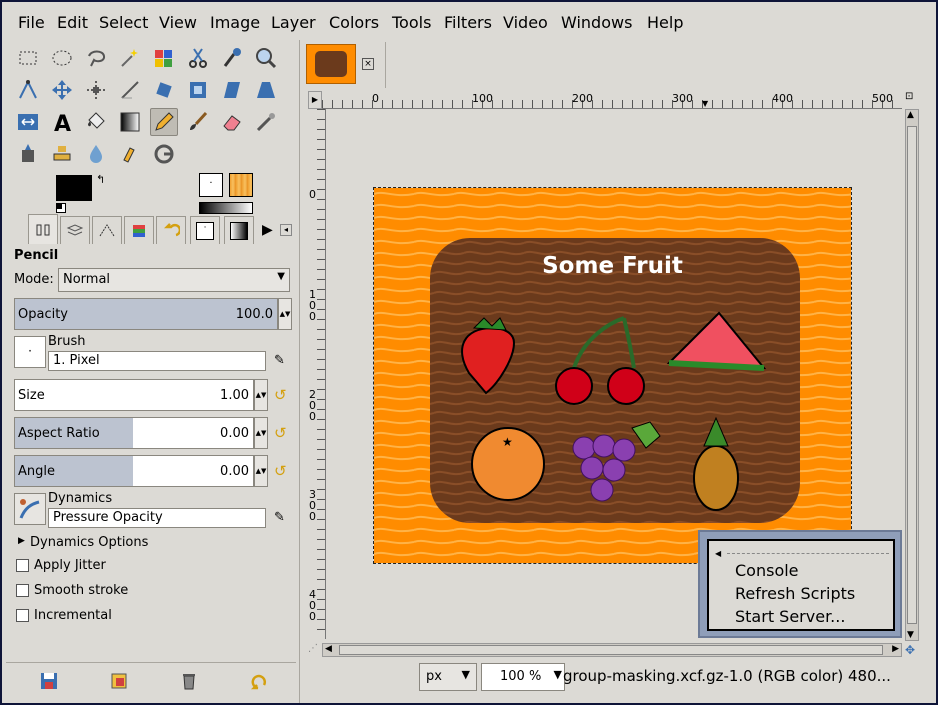 This screenshot has width=938, height=705. Describe the element at coordinates (96, 122) in the screenshot. I see `bucket-fill-icon` at that location.